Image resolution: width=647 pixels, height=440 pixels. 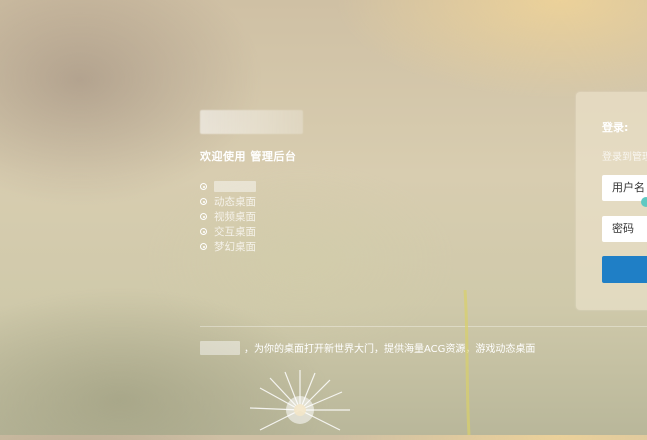 What do you see at coordinates (235, 217) in the screenshot?
I see `list-item-label: 视频桌面` at bounding box center [235, 217].